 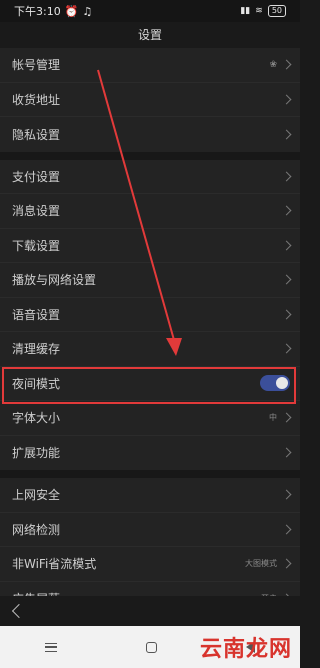 I want to click on settings-item-clear-cache: 清理缓存, so click(x=150, y=349).